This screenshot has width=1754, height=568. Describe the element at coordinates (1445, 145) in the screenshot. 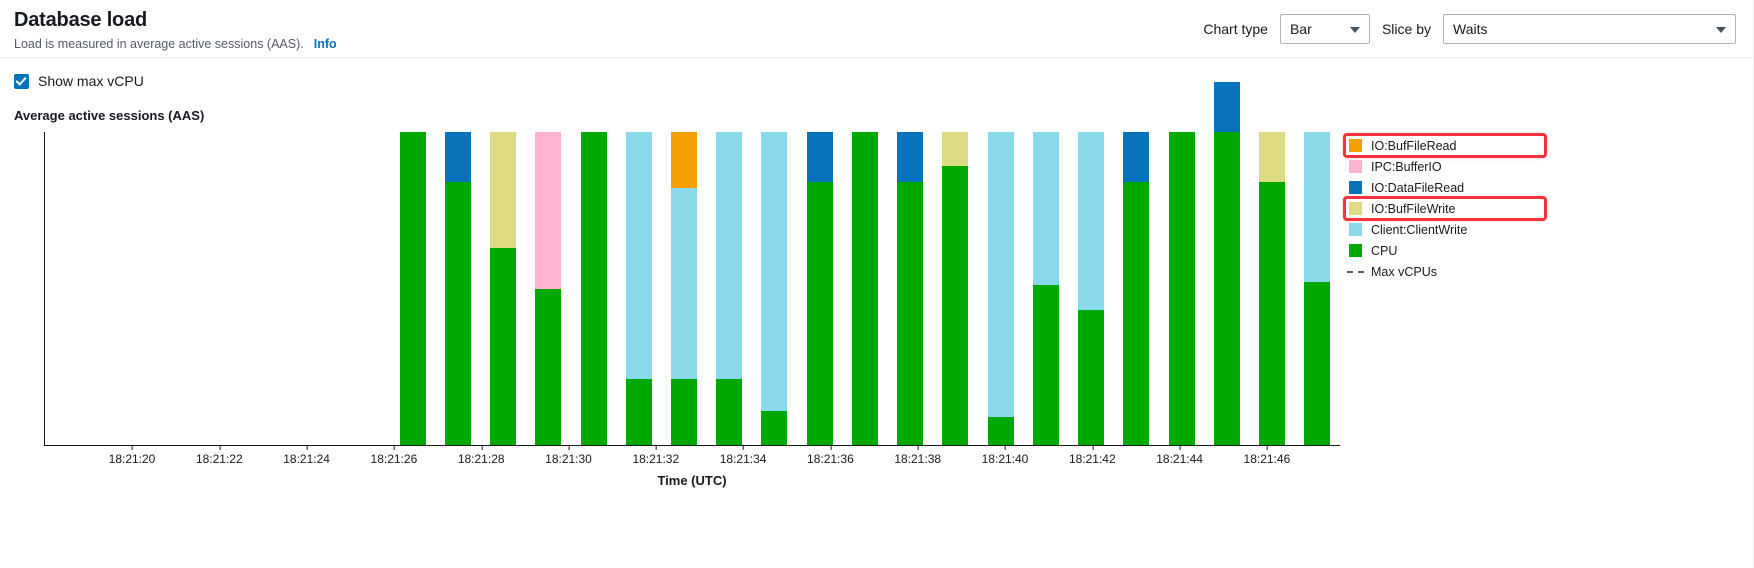

I see `legend-item: IO:BufFileRead` at that location.